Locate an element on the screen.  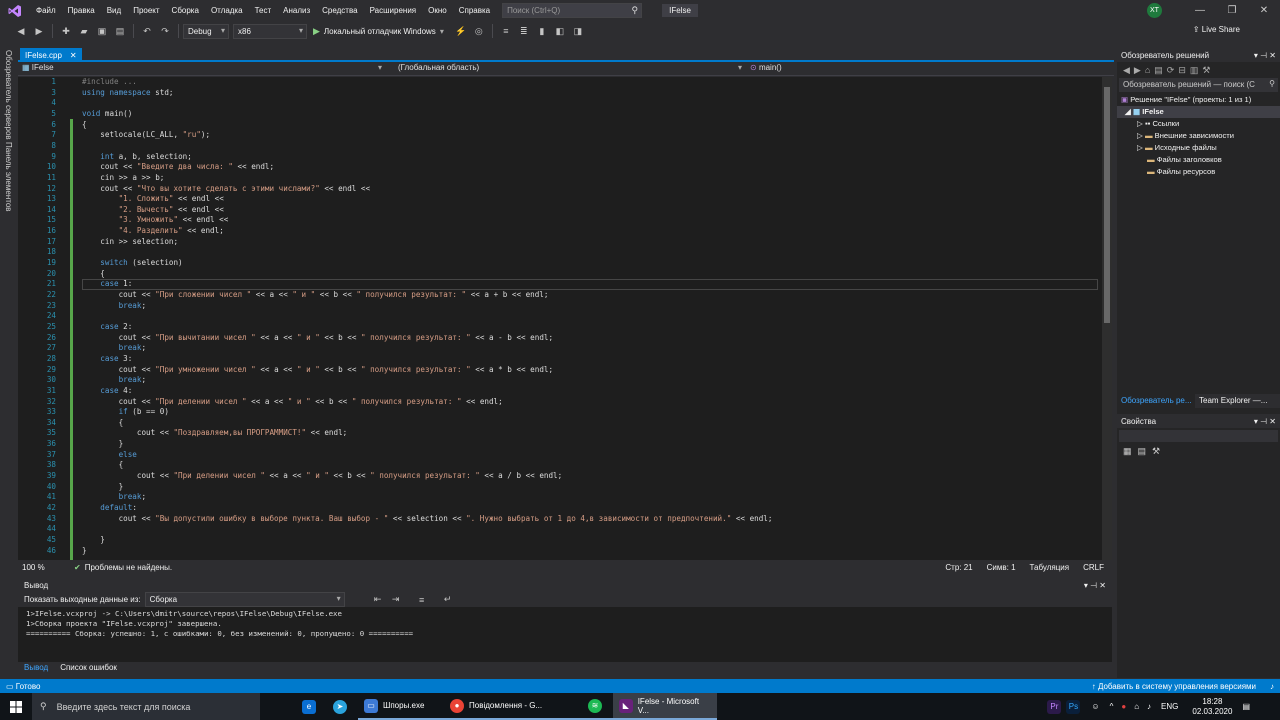
properties-object-select is located at coordinates (1198, 436).